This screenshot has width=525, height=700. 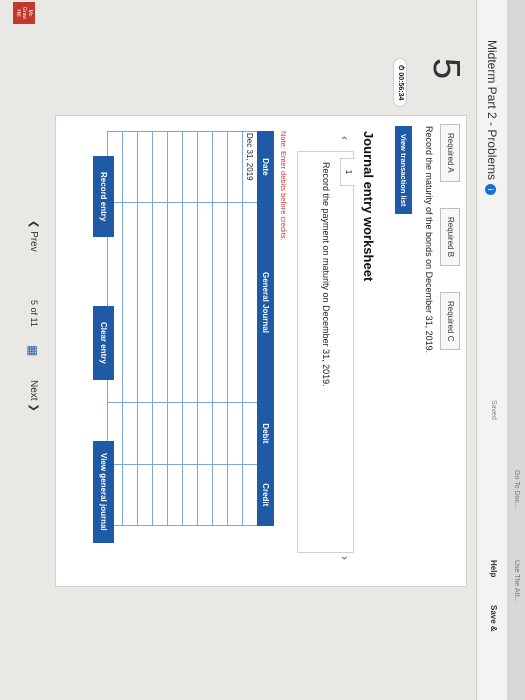 I want to click on col-general-journal: General Journal, so click(x=265, y=302).